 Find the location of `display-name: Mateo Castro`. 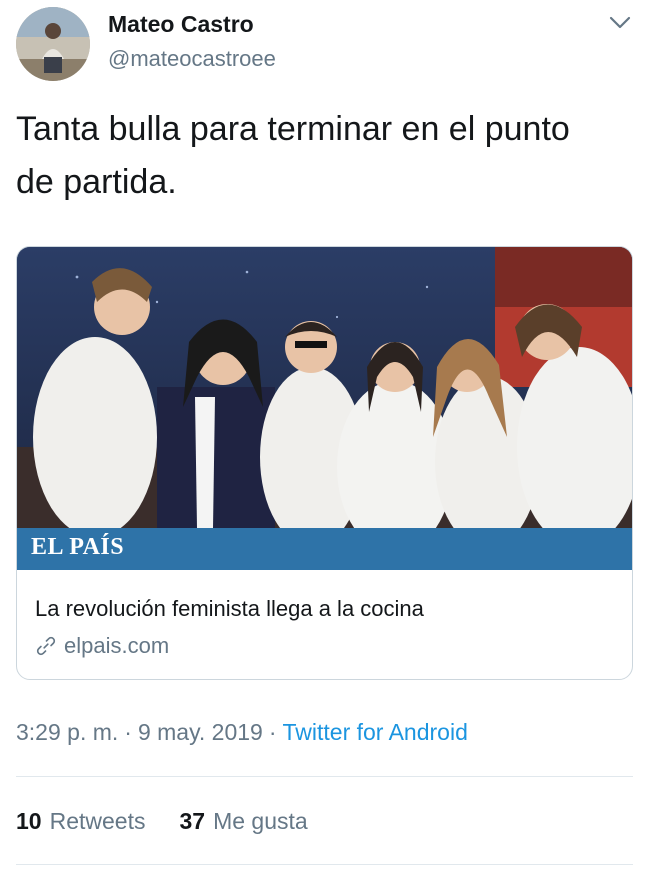

display-name: Mateo Castro is located at coordinates (181, 24).